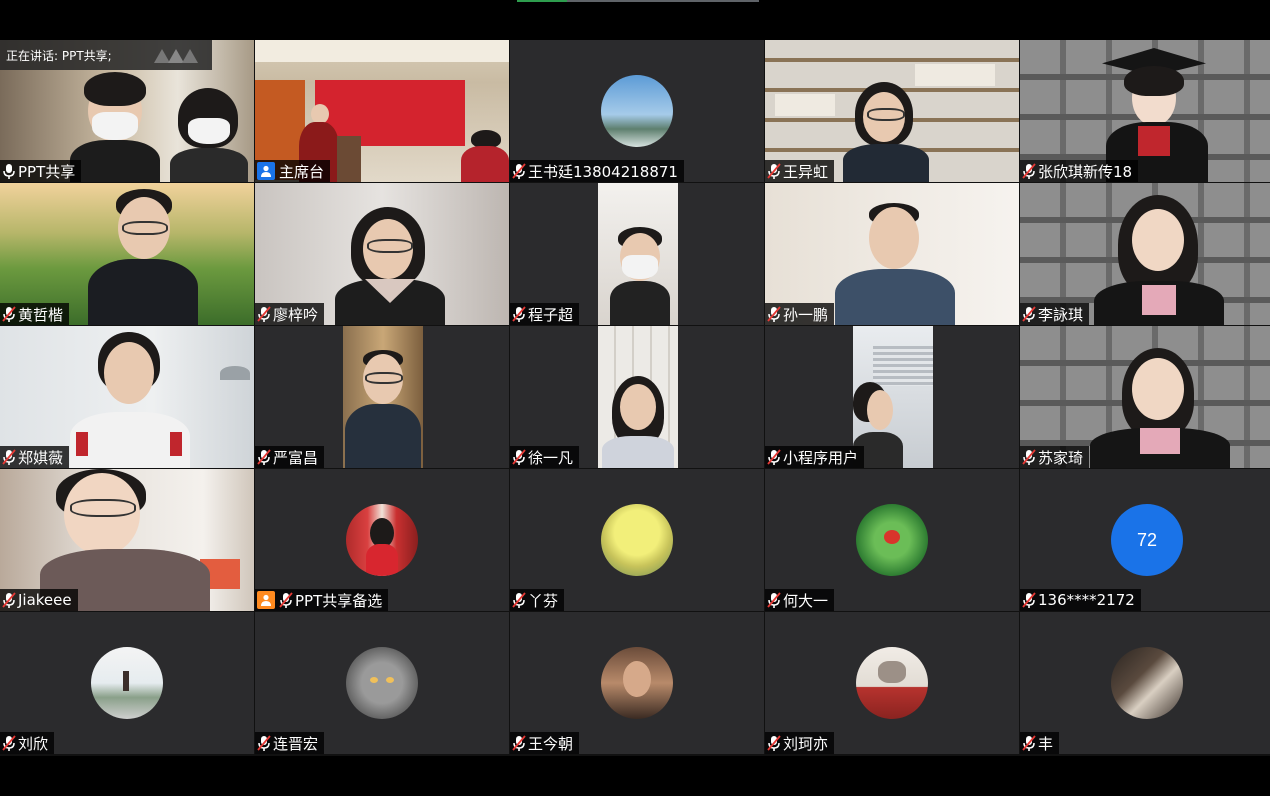  I want to click on participant-name: 廖梓吟, so click(296, 314).